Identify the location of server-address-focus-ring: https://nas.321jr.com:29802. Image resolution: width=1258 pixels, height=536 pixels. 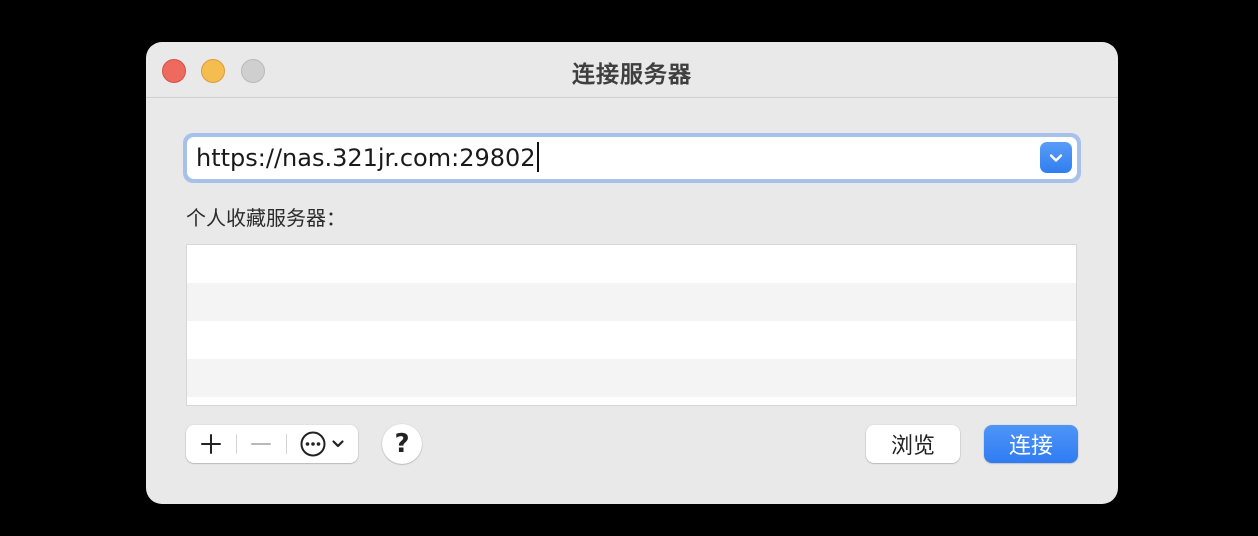
(632, 158).